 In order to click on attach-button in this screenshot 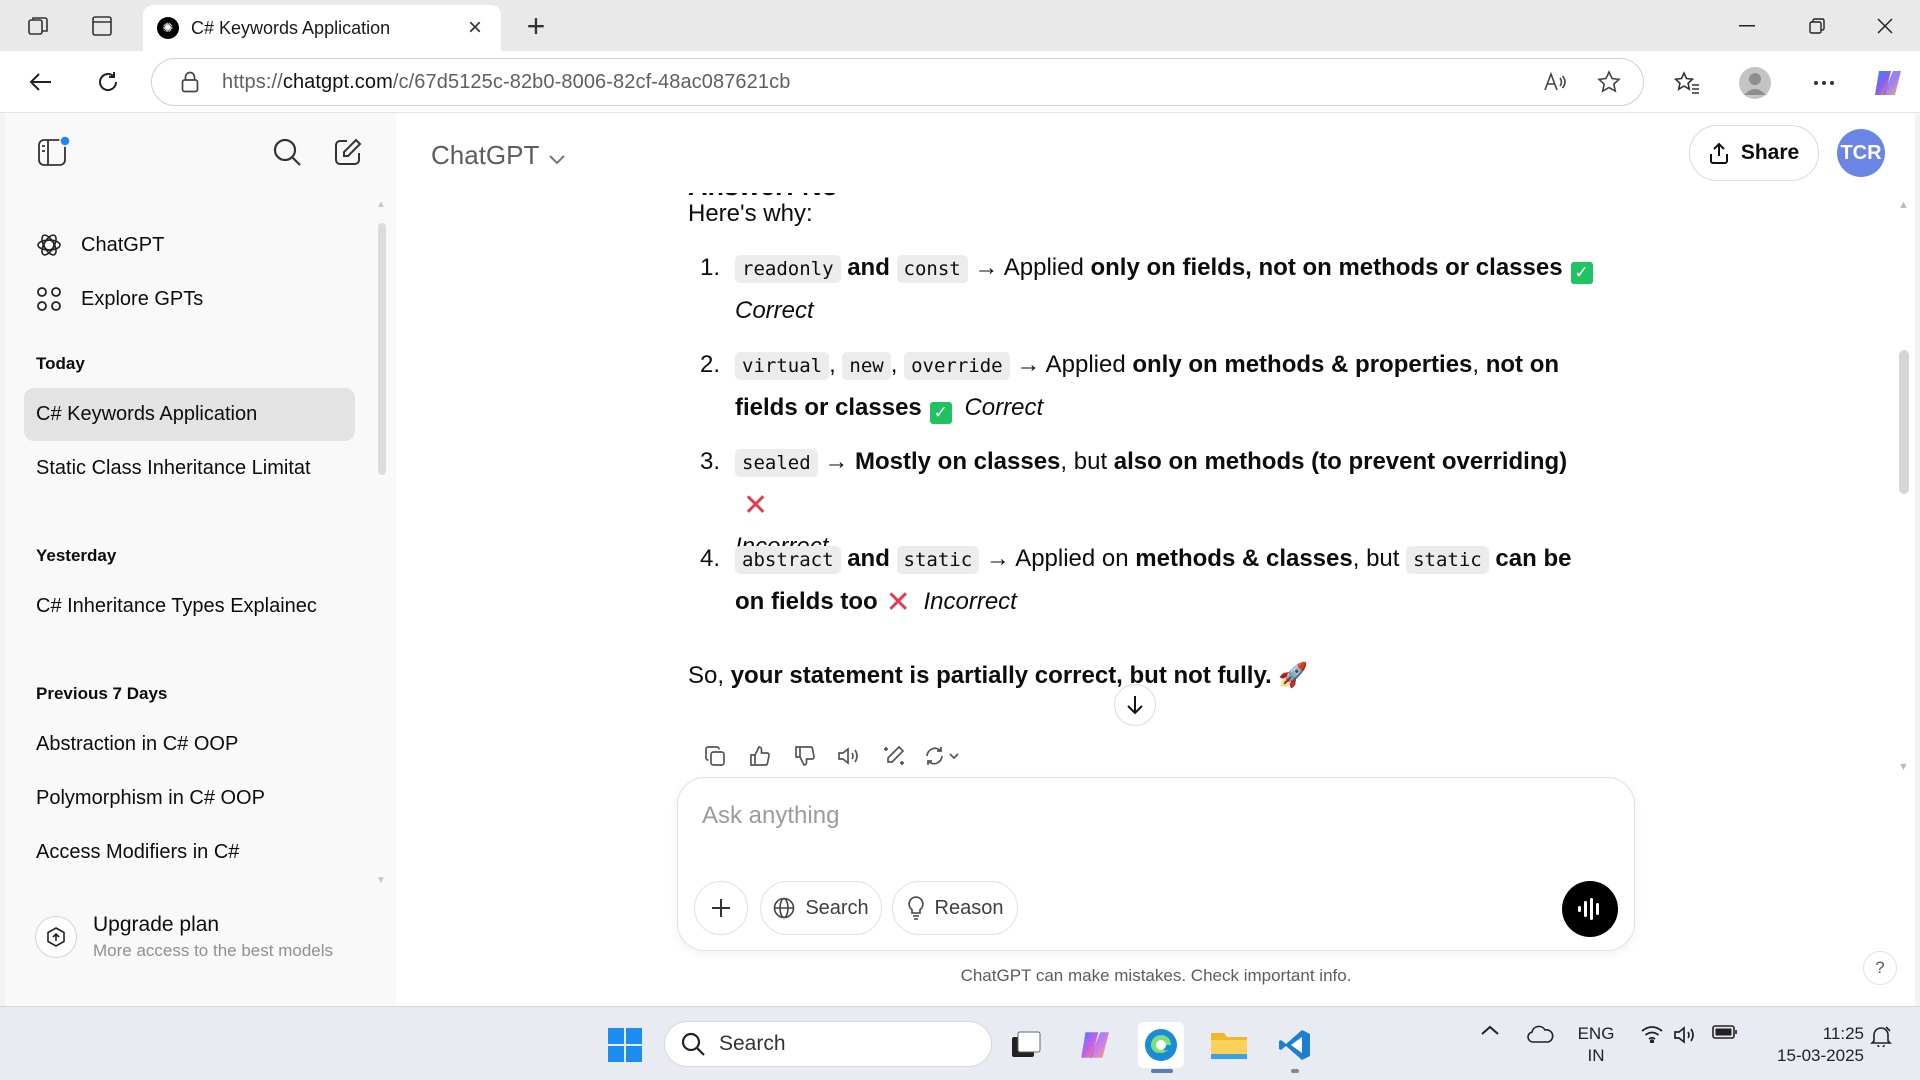, I will do `click(721, 908)`.